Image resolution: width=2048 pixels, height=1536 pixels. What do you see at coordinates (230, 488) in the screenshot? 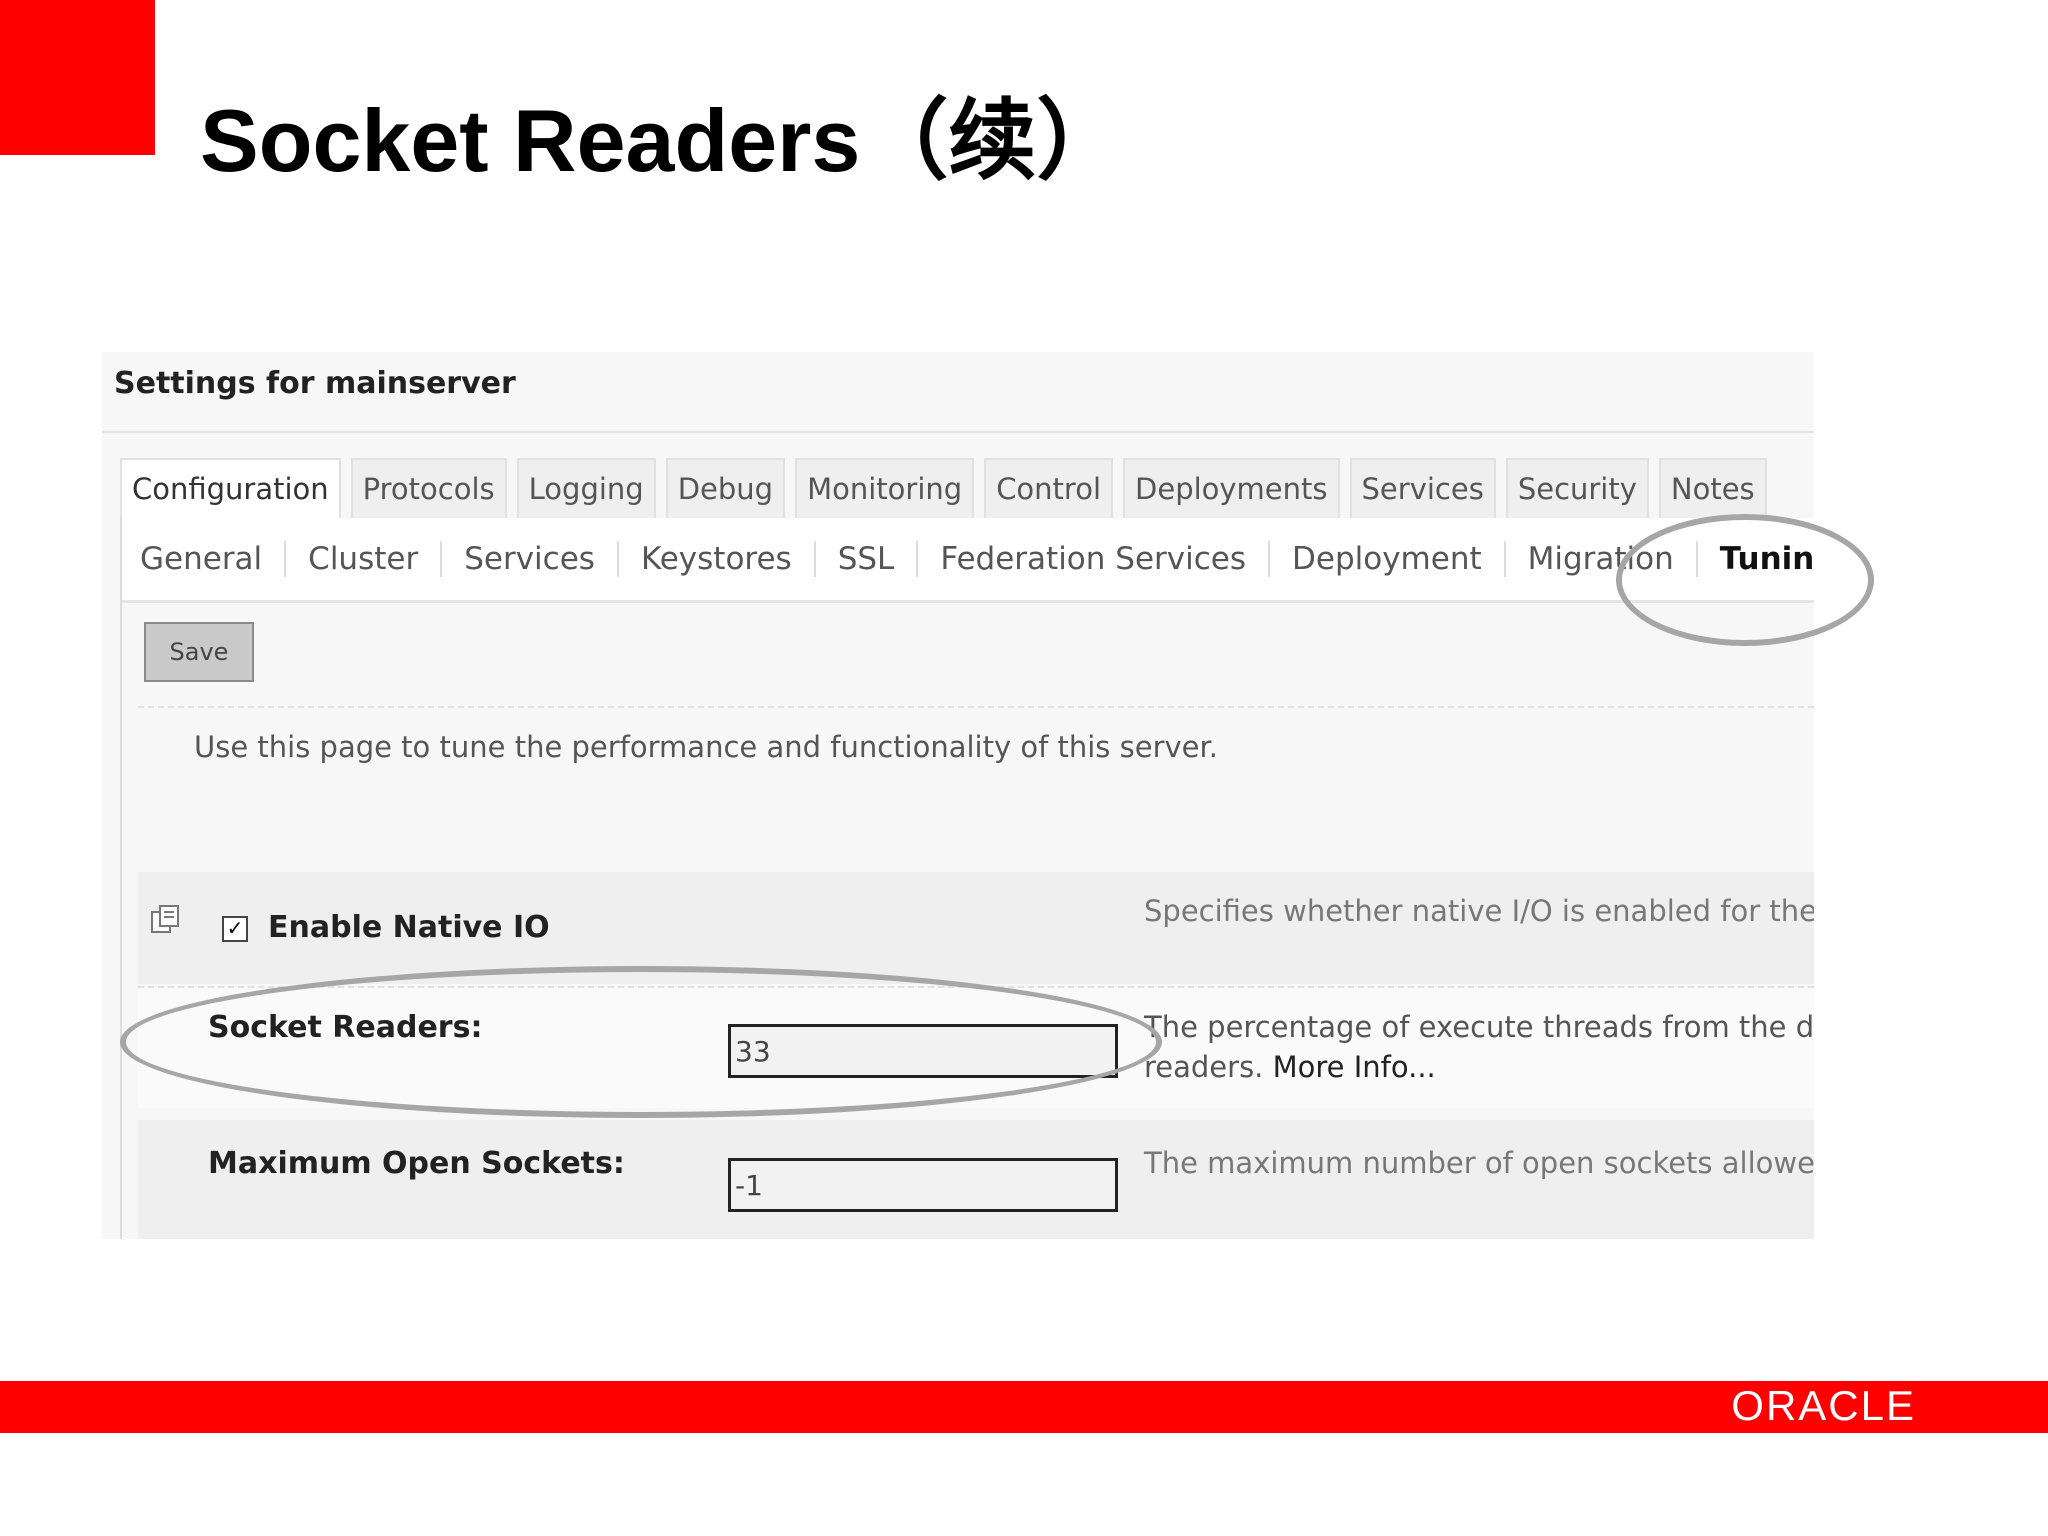
I see `tab-configuration: Configuration` at bounding box center [230, 488].